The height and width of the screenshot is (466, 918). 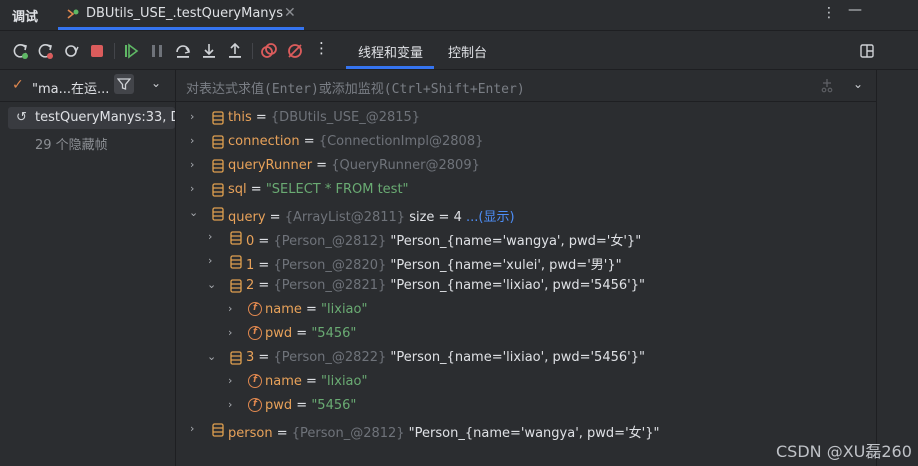 What do you see at coordinates (240, 117) in the screenshot?
I see `variable-name: this` at bounding box center [240, 117].